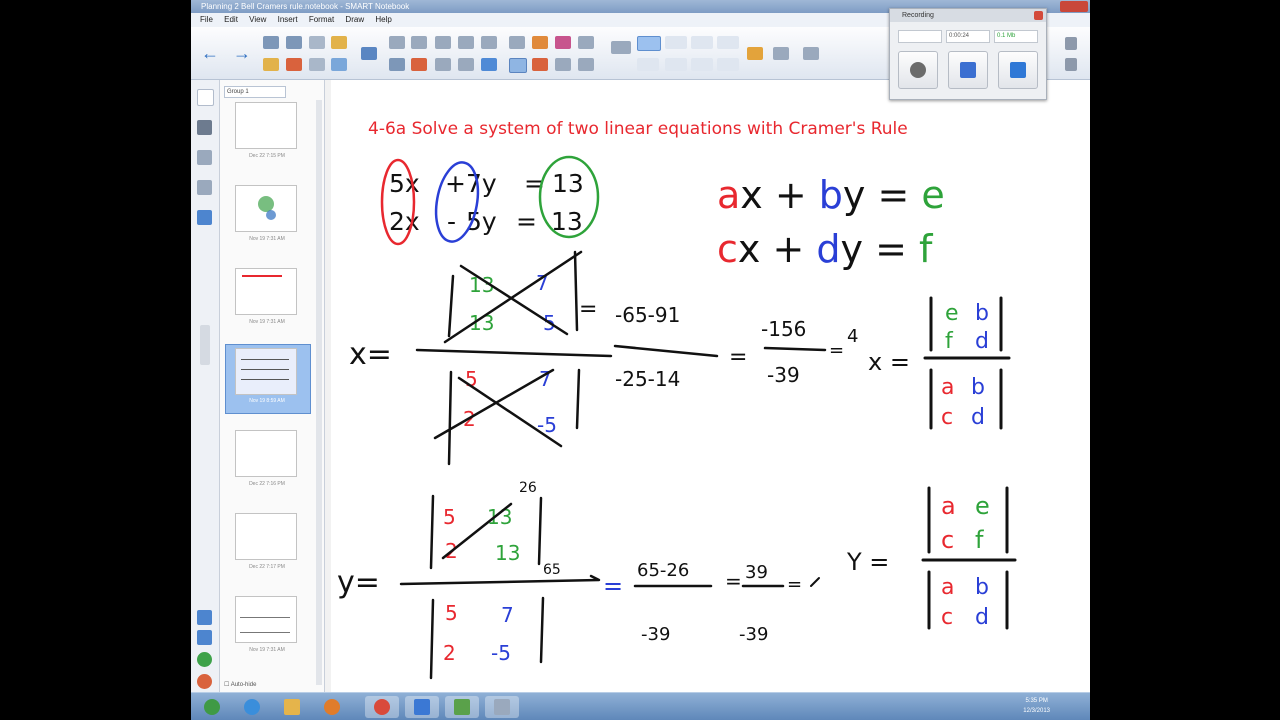 This screenshot has height=720, width=1280. What do you see at coordinates (266, 371) in the screenshot?
I see `slide-thumbnail-4-selected` at bounding box center [266, 371].